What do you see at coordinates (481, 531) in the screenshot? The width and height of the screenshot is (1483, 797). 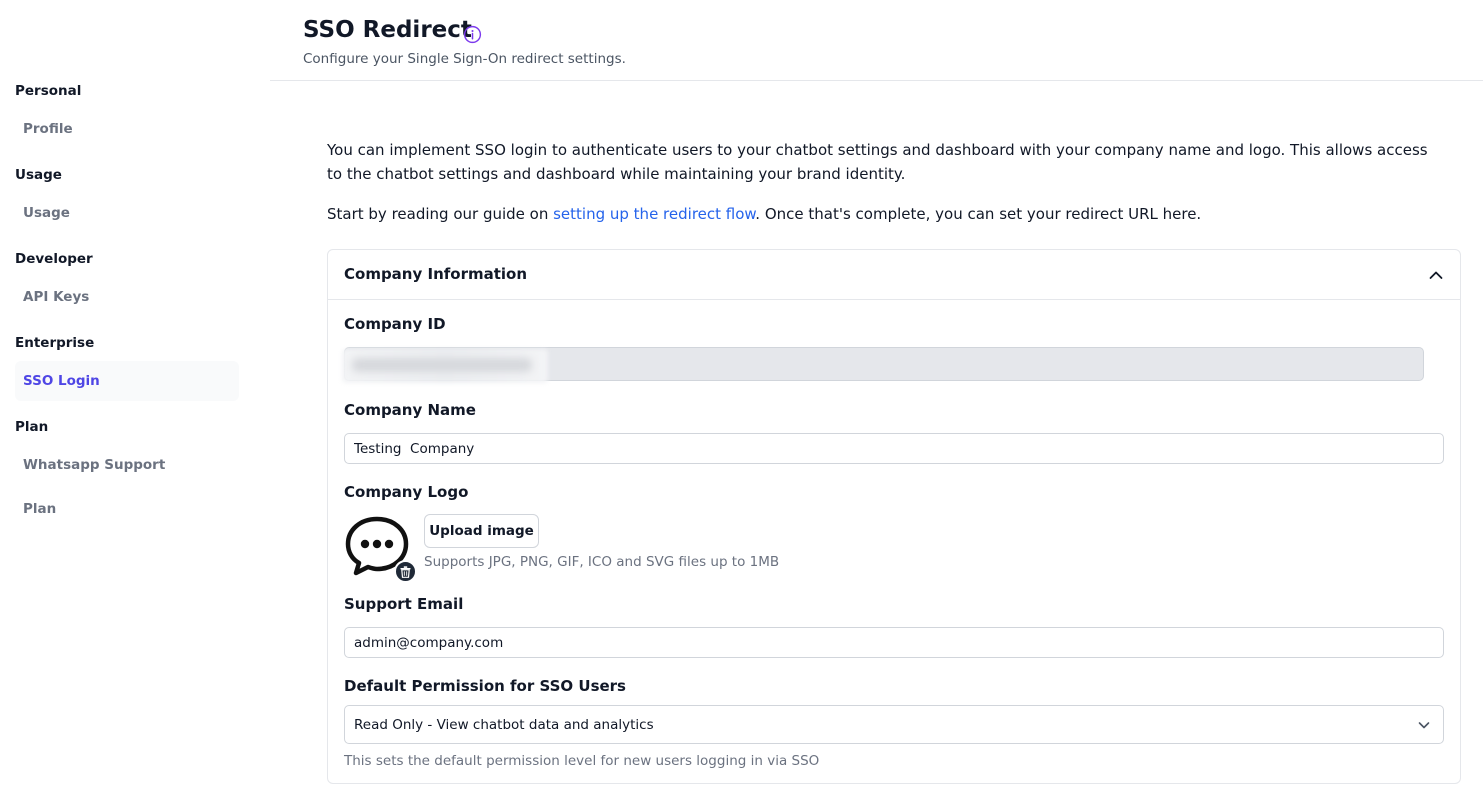 I see `upload-image-button: Upload image` at bounding box center [481, 531].